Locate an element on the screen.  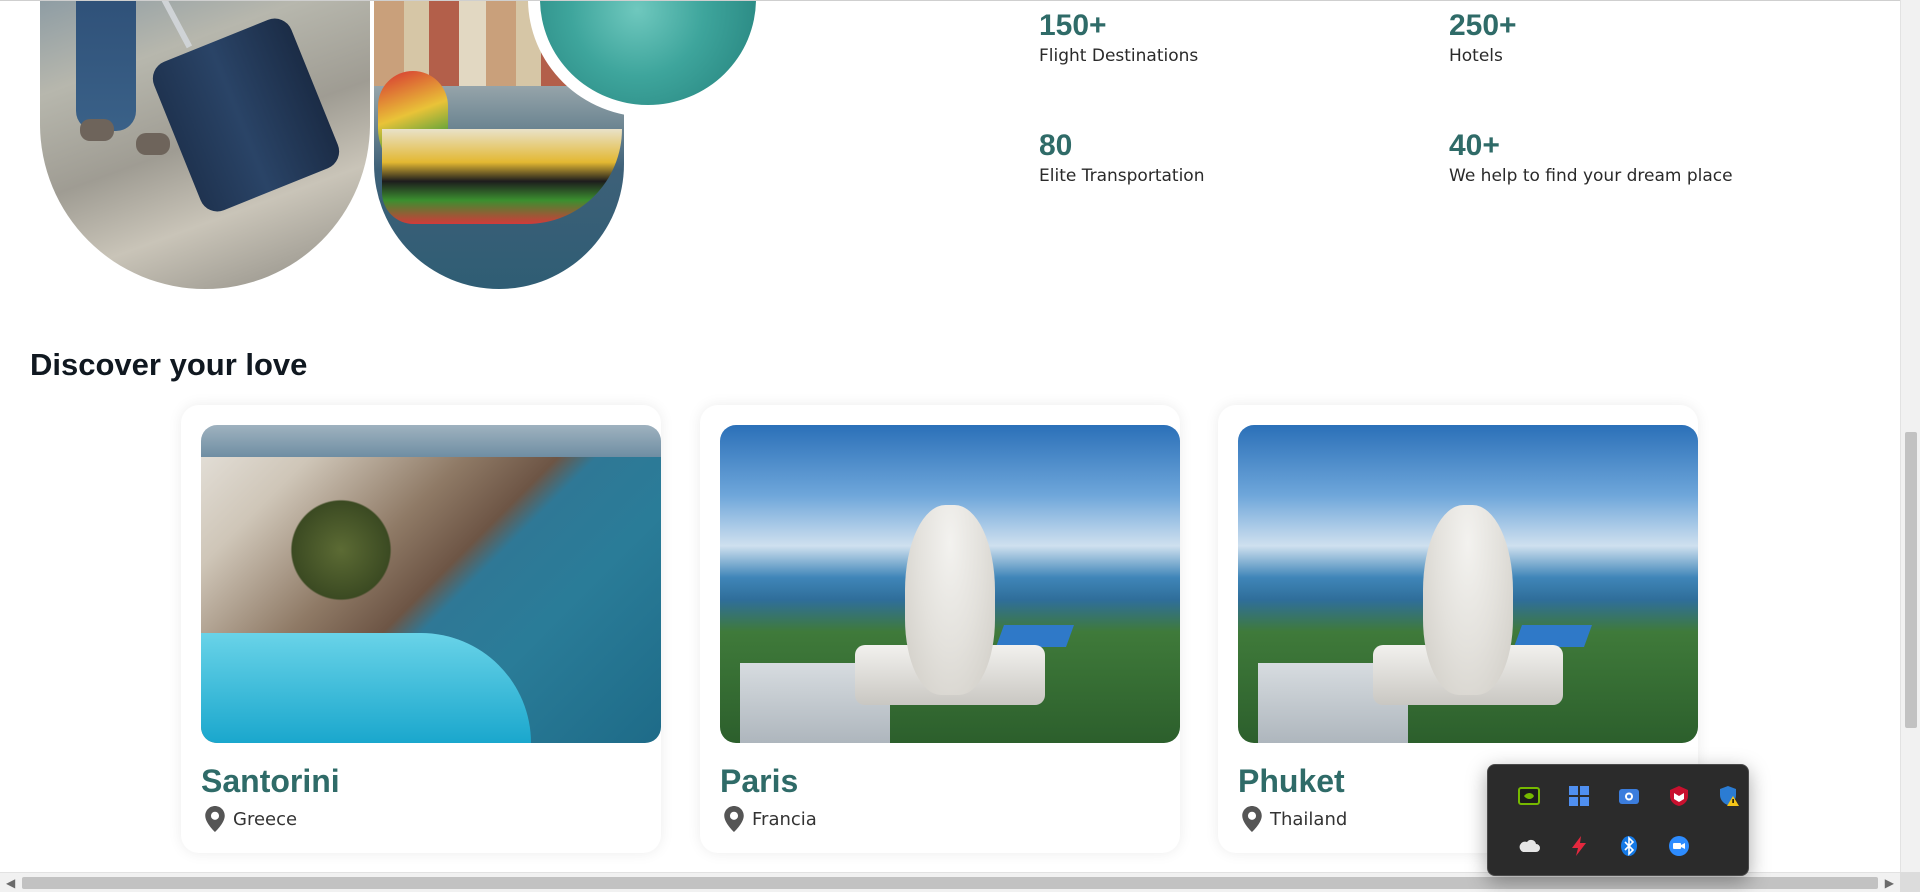
stat-flight-destinations: 150+ Flight Destinations is located at coordinates (1118, 38).